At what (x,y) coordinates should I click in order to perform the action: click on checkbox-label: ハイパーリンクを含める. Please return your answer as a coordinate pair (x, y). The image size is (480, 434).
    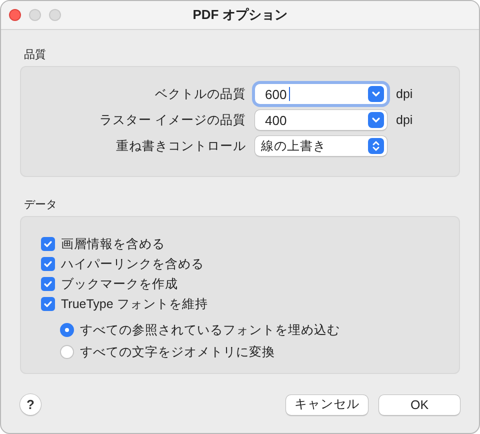
    Looking at the image, I should click on (132, 264).